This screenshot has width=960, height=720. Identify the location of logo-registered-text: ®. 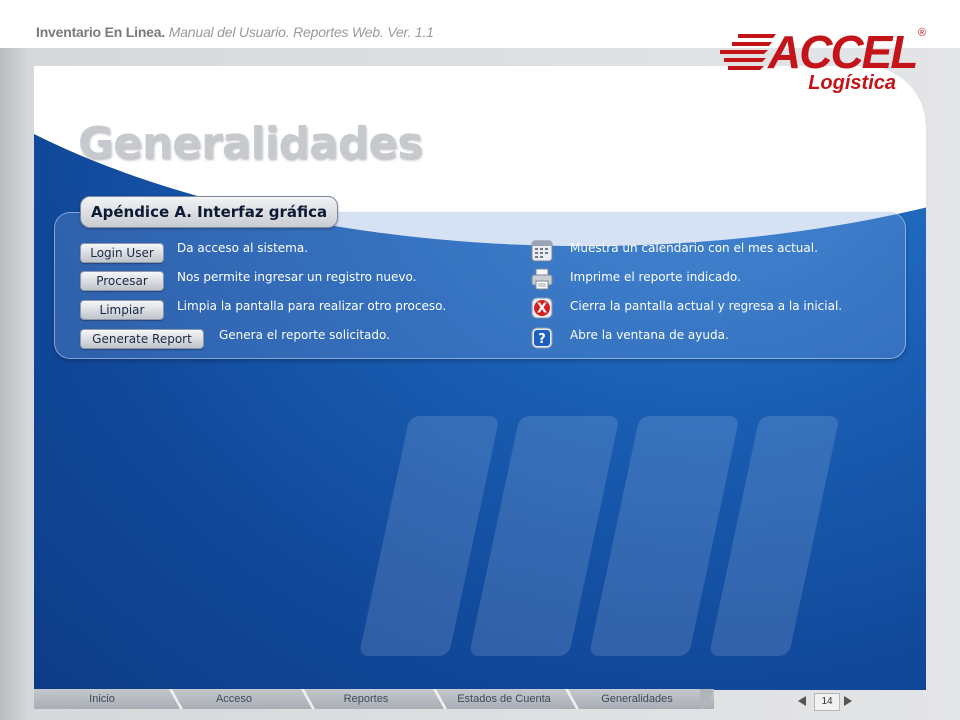
(922, 33).